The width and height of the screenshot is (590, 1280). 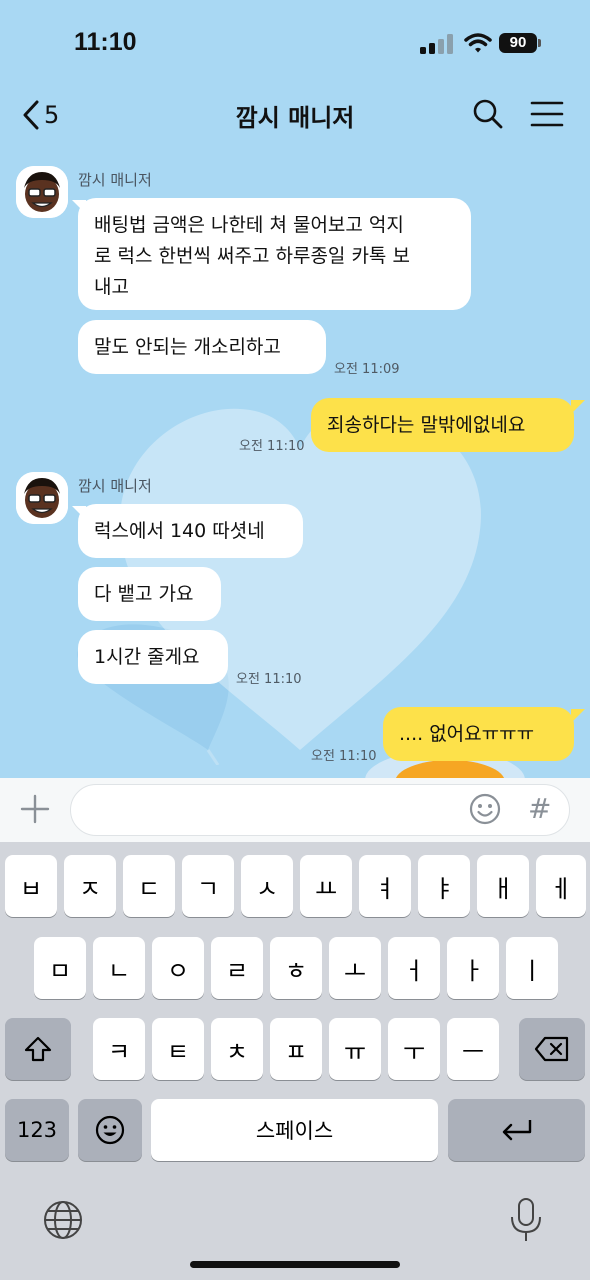 What do you see at coordinates (503, 886) in the screenshot?
I see `key: ㅐ` at bounding box center [503, 886].